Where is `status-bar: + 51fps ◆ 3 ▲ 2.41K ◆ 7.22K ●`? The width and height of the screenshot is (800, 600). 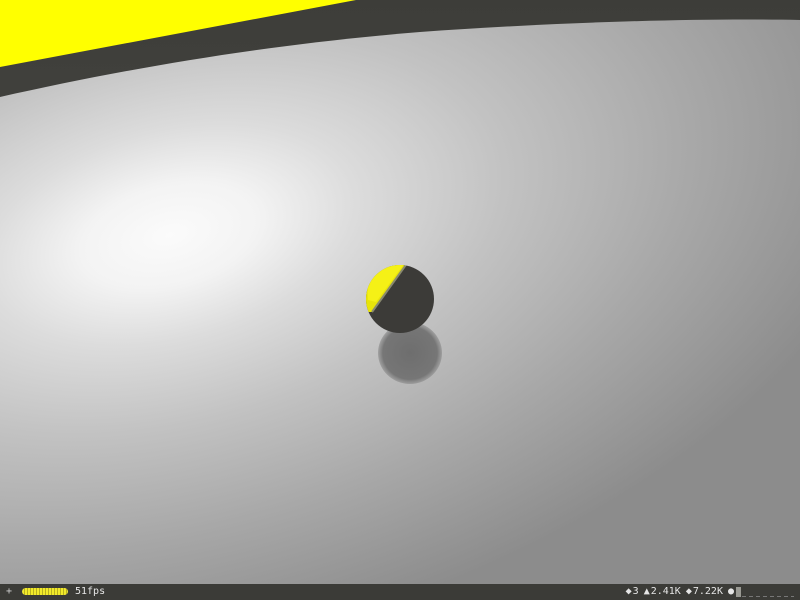 status-bar: + 51fps ◆ 3 ▲ 2.41K ◆ 7.22K ● is located at coordinates (400, 592).